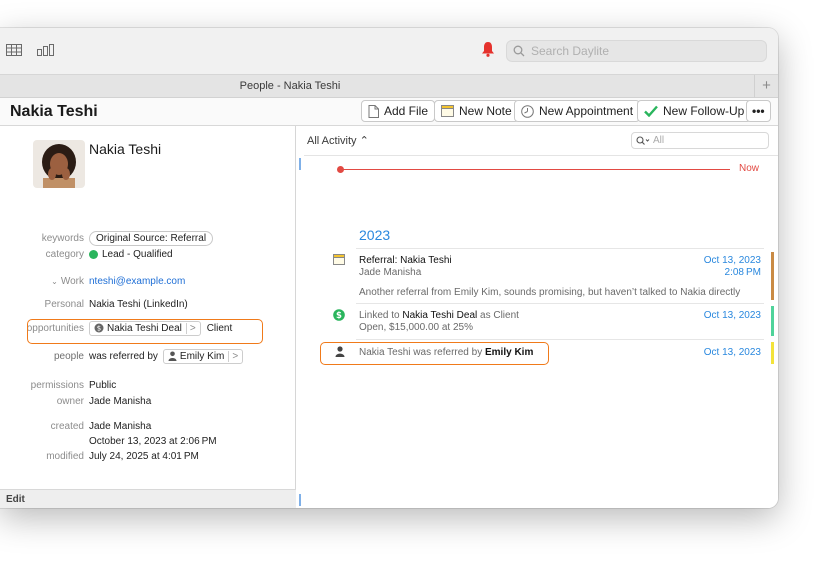 This screenshot has height=566, width=822. What do you see at coordinates (46, 51) in the screenshot?
I see `chart-view-icon` at bounding box center [46, 51].